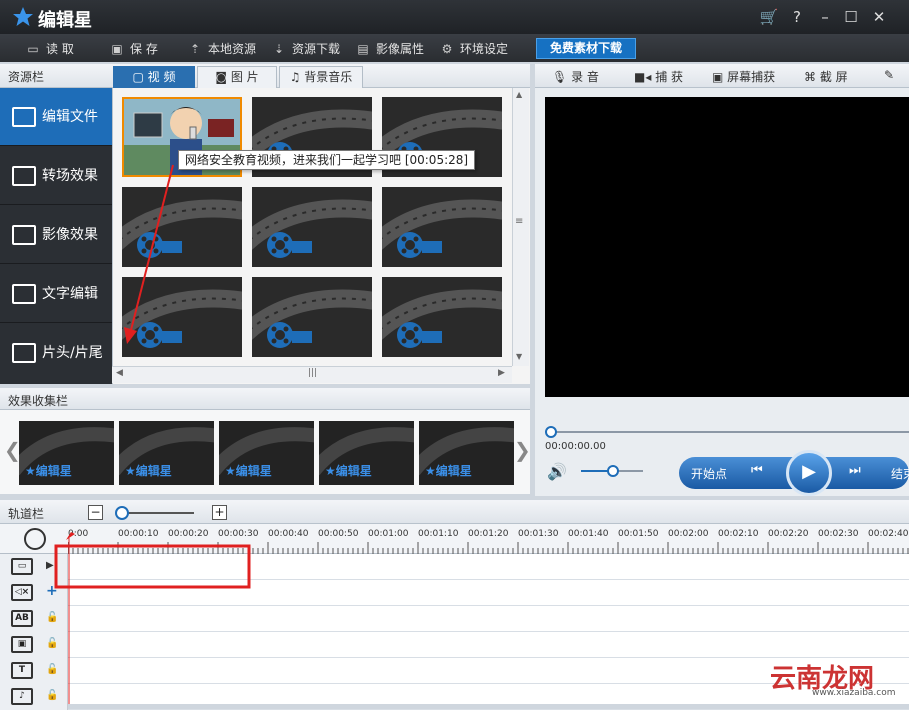  I want to click on ruler-tick-label: 00:01:20, so click(488, 534).